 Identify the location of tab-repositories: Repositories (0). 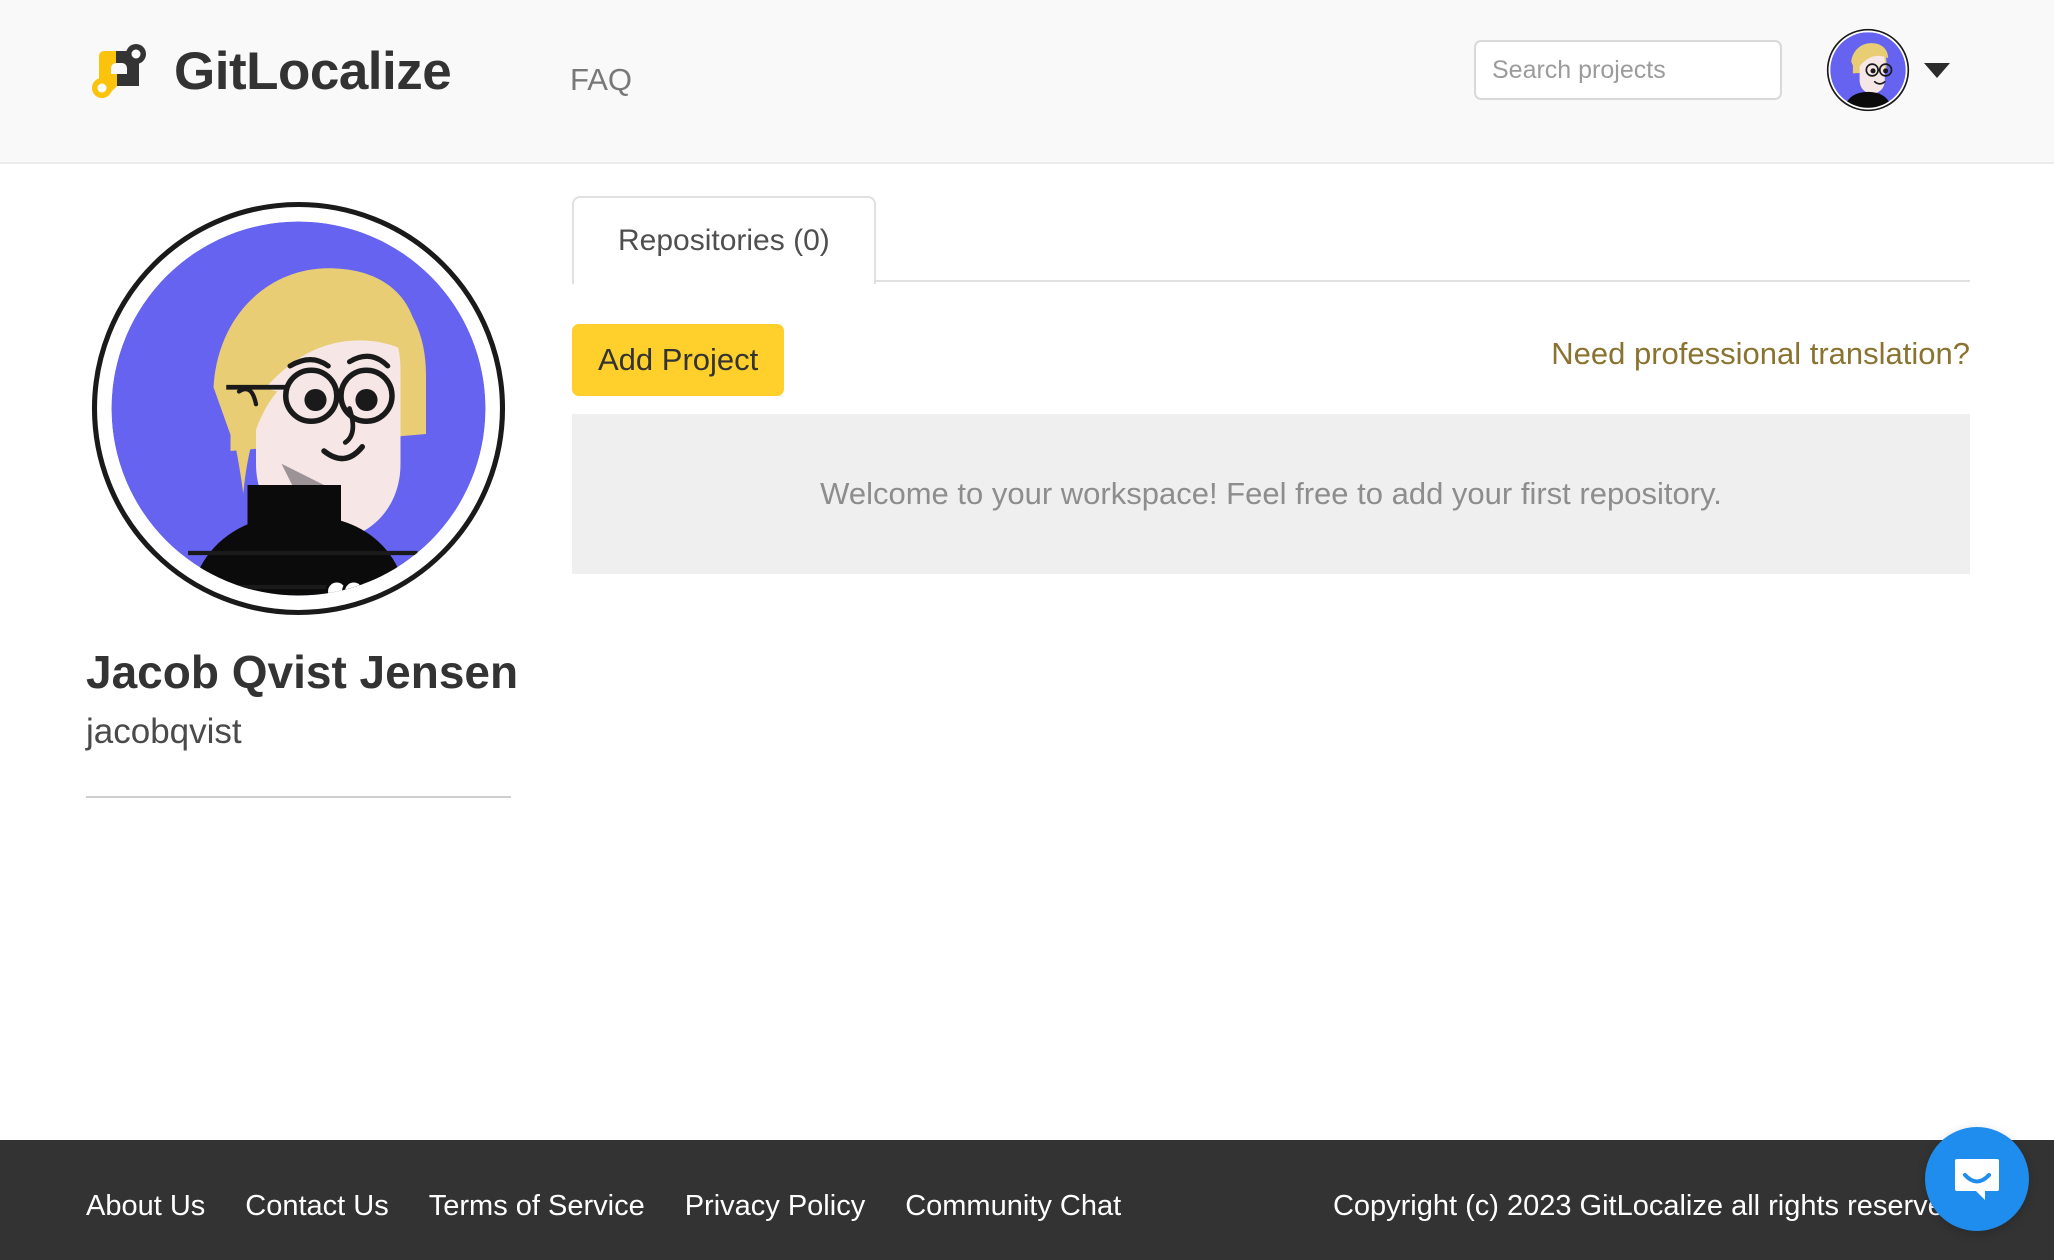
(724, 240).